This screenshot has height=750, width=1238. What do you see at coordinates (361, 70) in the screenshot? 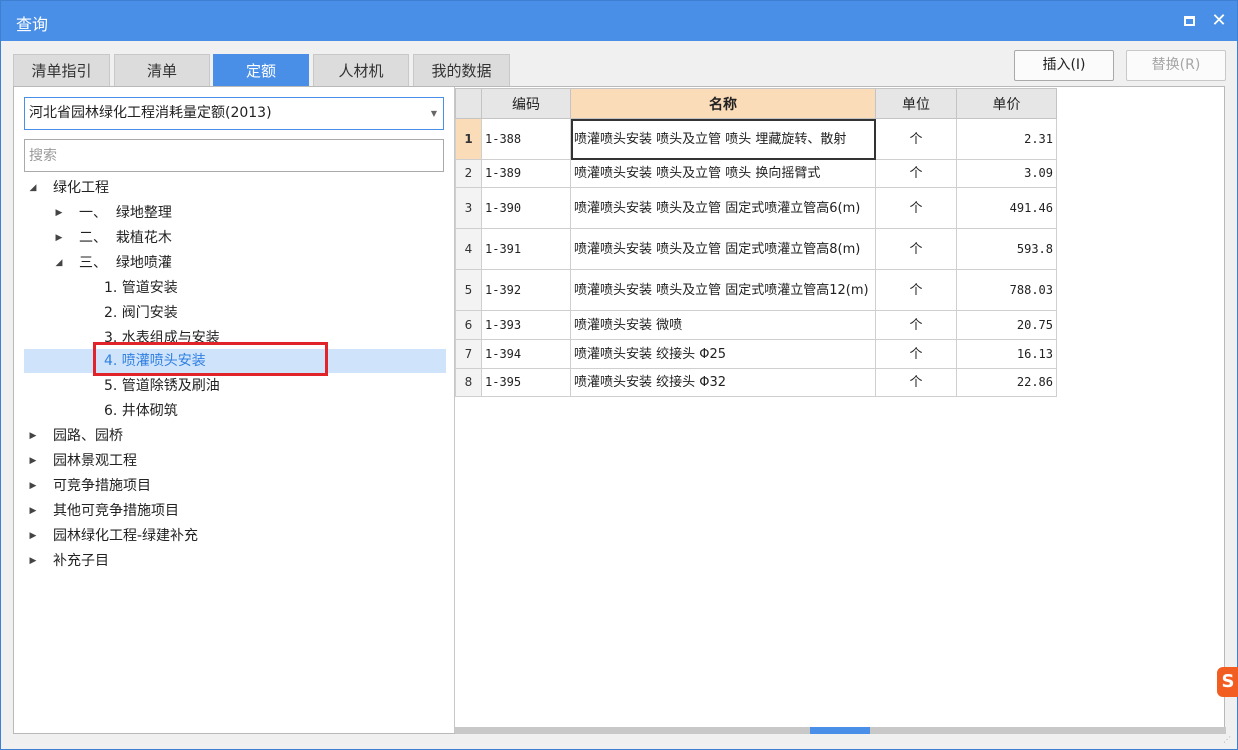
I see `tab-labor-material: 人材机` at bounding box center [361, 70].